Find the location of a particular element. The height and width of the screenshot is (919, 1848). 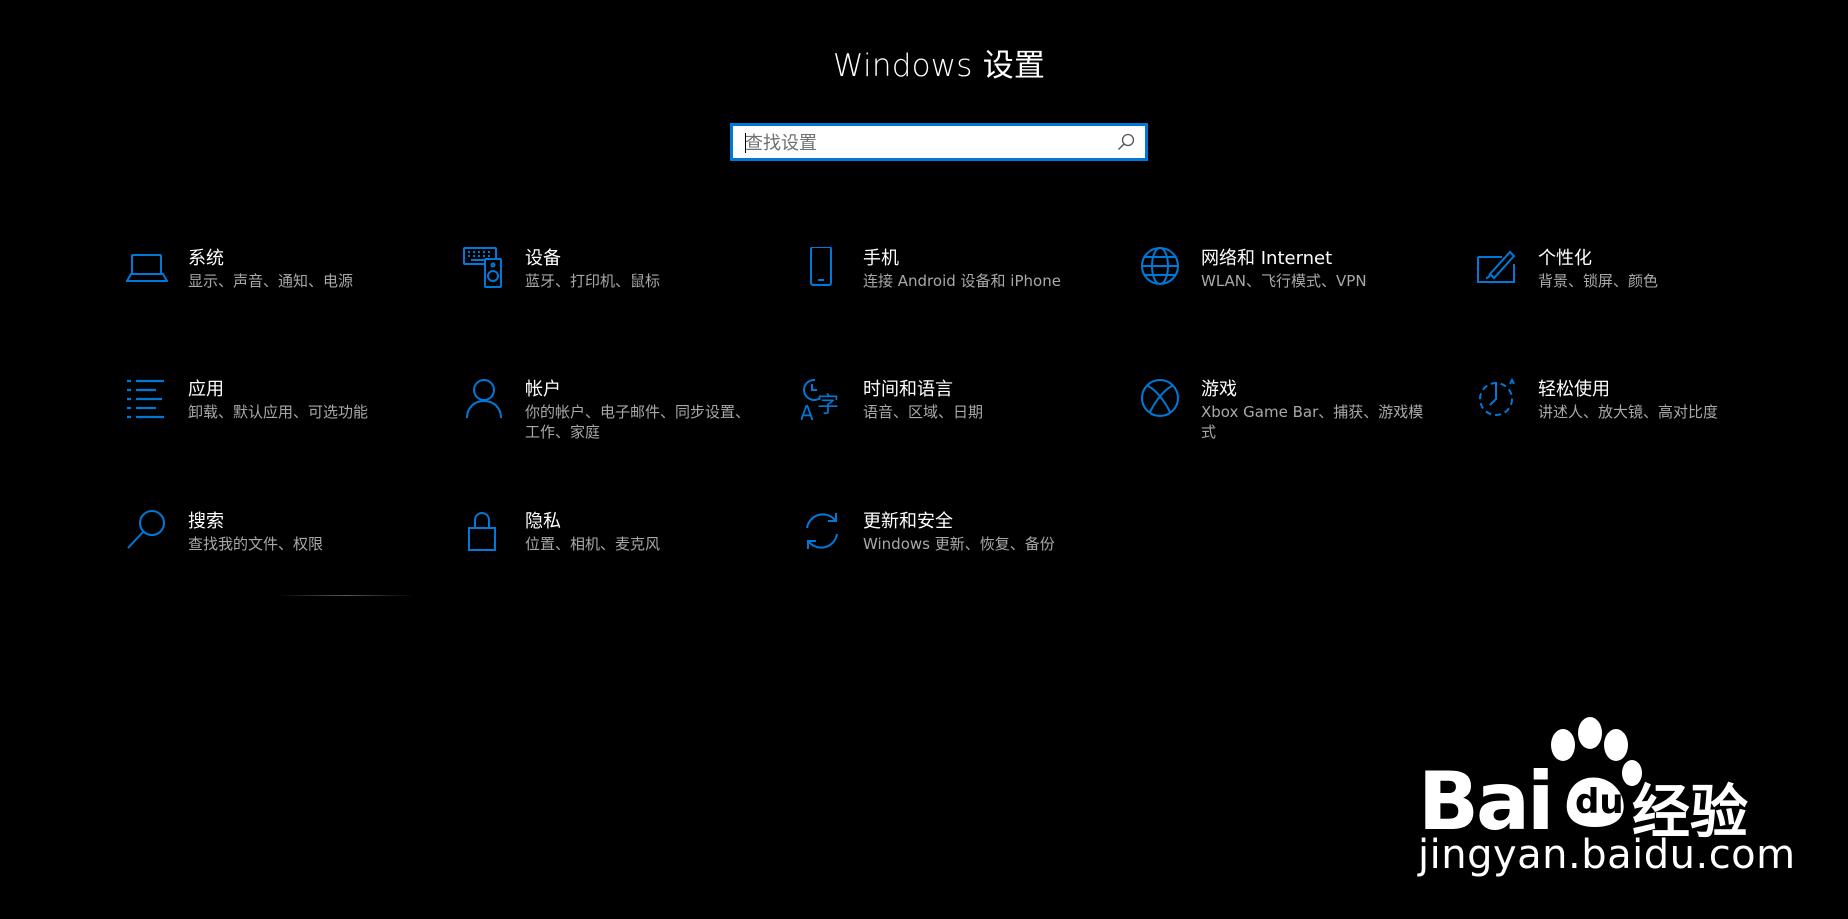

globe-icon is located at coordinates (1160, 268).